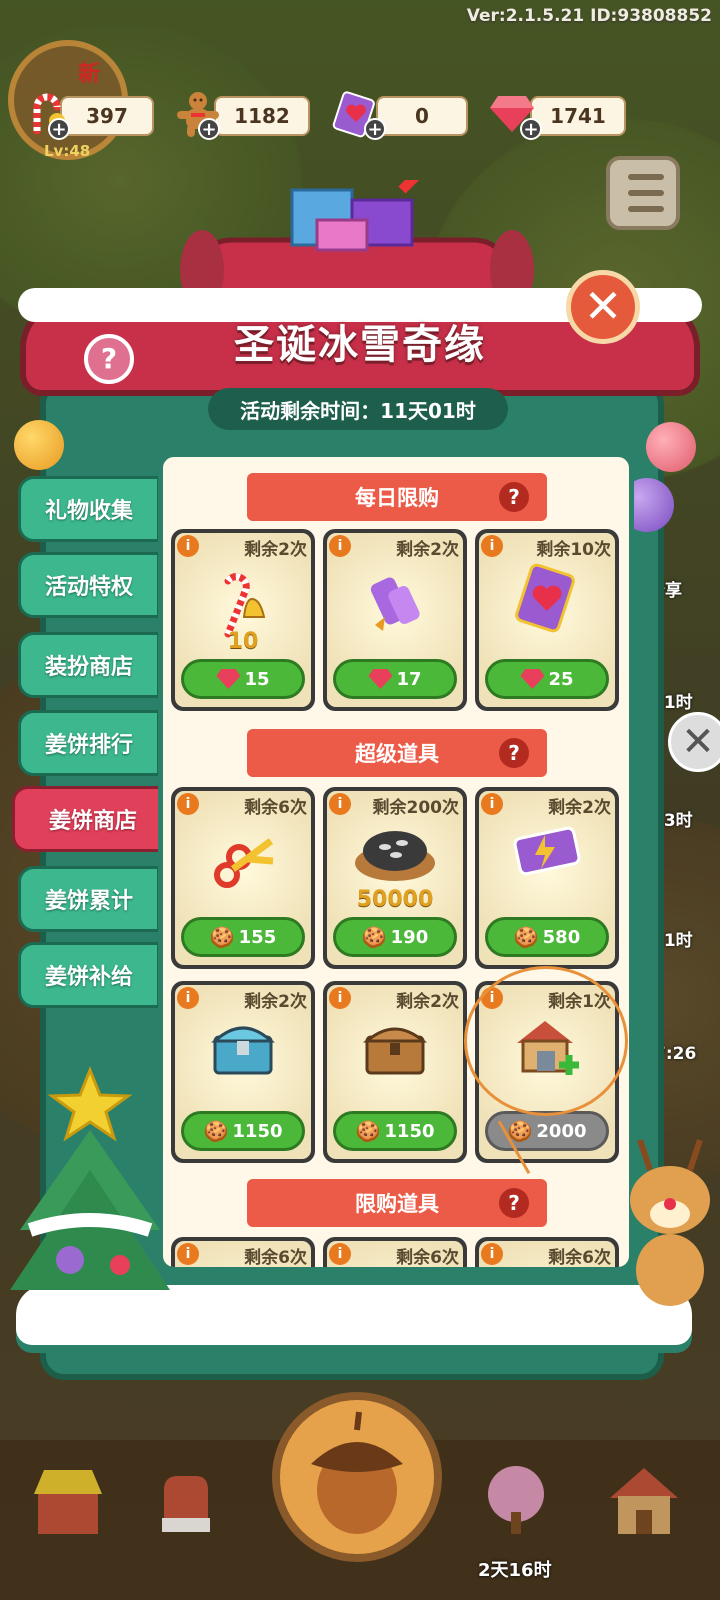 The image size is (720, 1600). I want to click on tab-gingerbread-shop: 姜饼商店, so click(93, 819).